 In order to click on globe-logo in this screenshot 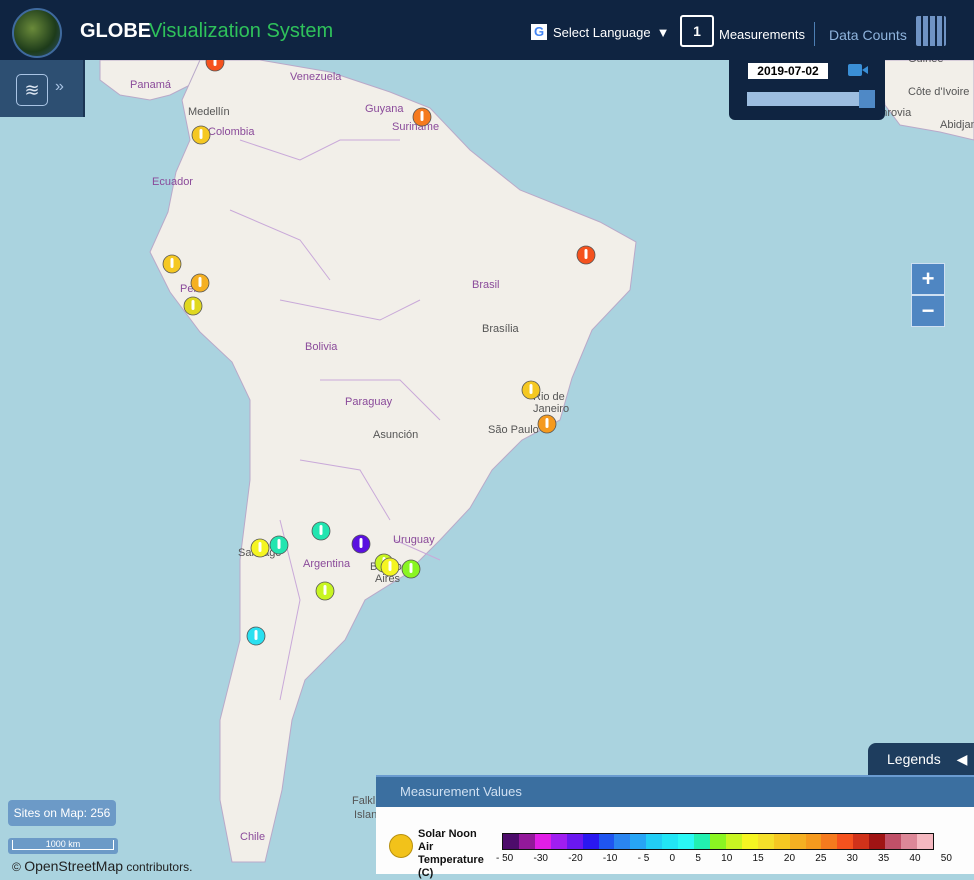, I will do `click(37, 33)`.